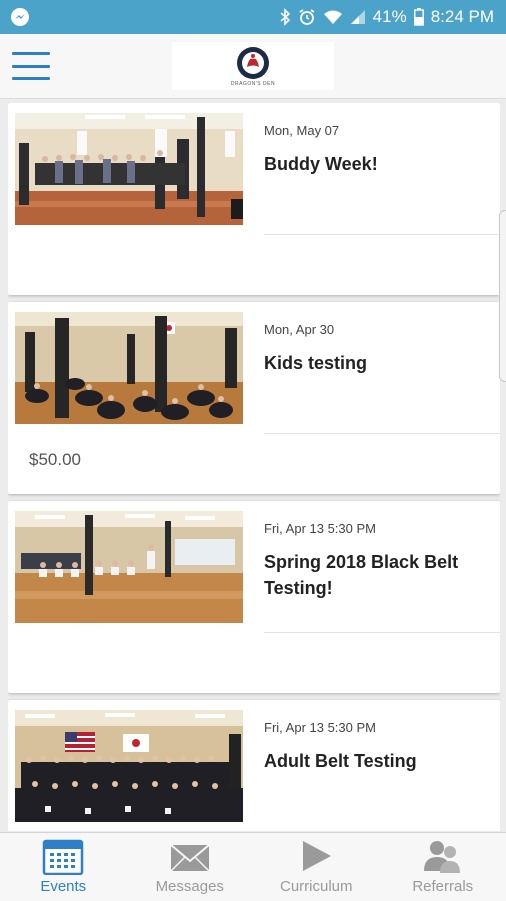  I want to click on event-title: Adult Belt Testing, so click(374, 761).